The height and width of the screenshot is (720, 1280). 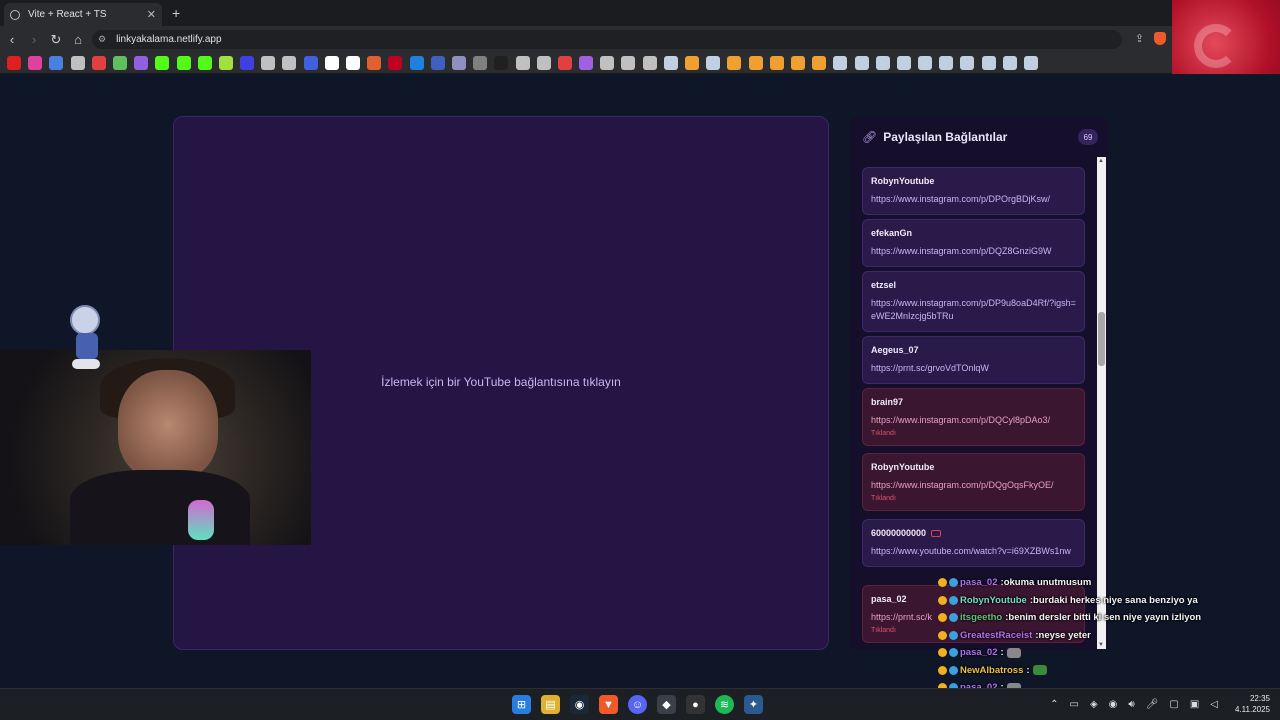 I want to click on discord-icon: ☺, so click(x=637, y=704).